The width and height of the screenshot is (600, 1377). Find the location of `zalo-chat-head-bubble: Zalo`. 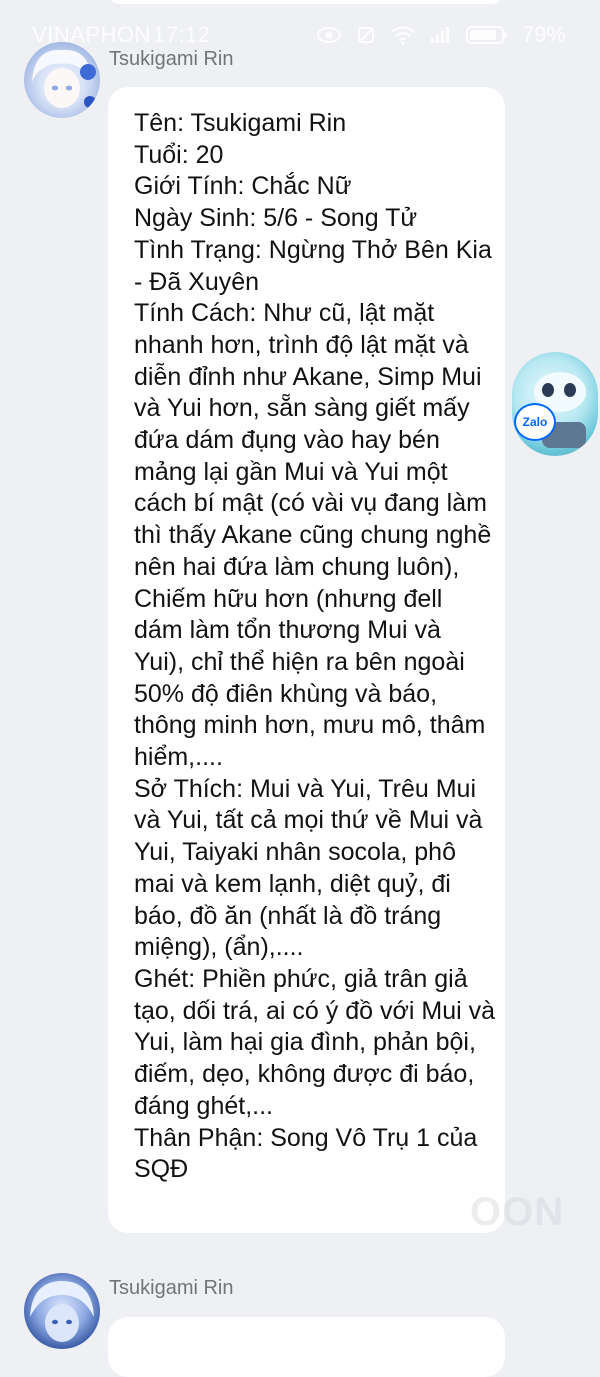

zalo-chat-head-bubble: Zalo is located at coordinates (555, 404).